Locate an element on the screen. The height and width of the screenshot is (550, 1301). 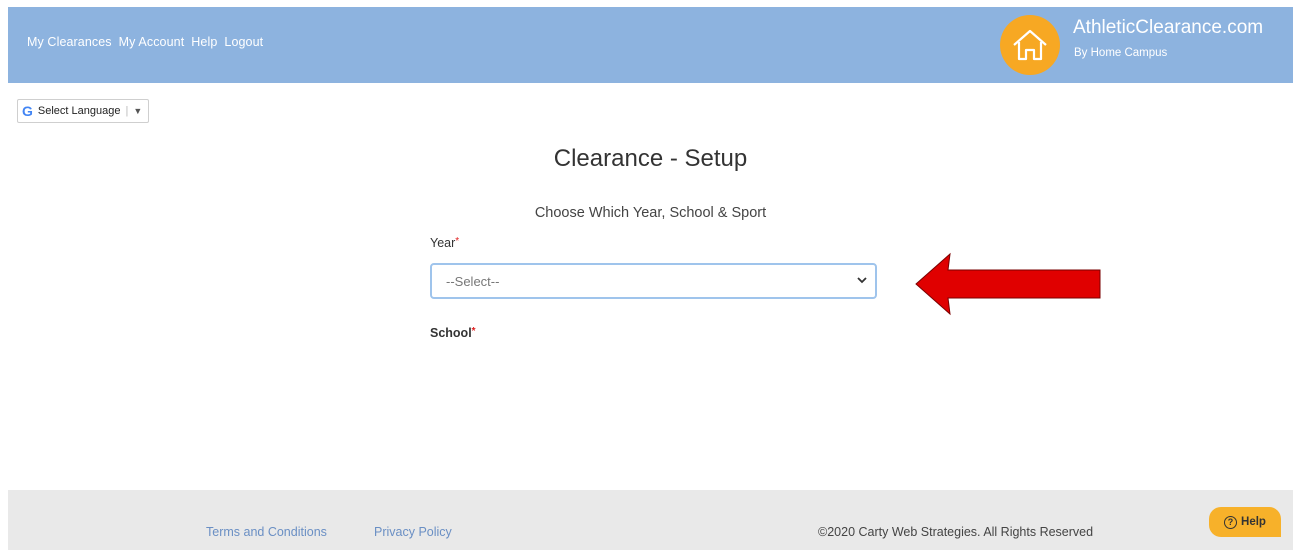
terms-link: Terms and Conditions is located at coordinates (266, 532).